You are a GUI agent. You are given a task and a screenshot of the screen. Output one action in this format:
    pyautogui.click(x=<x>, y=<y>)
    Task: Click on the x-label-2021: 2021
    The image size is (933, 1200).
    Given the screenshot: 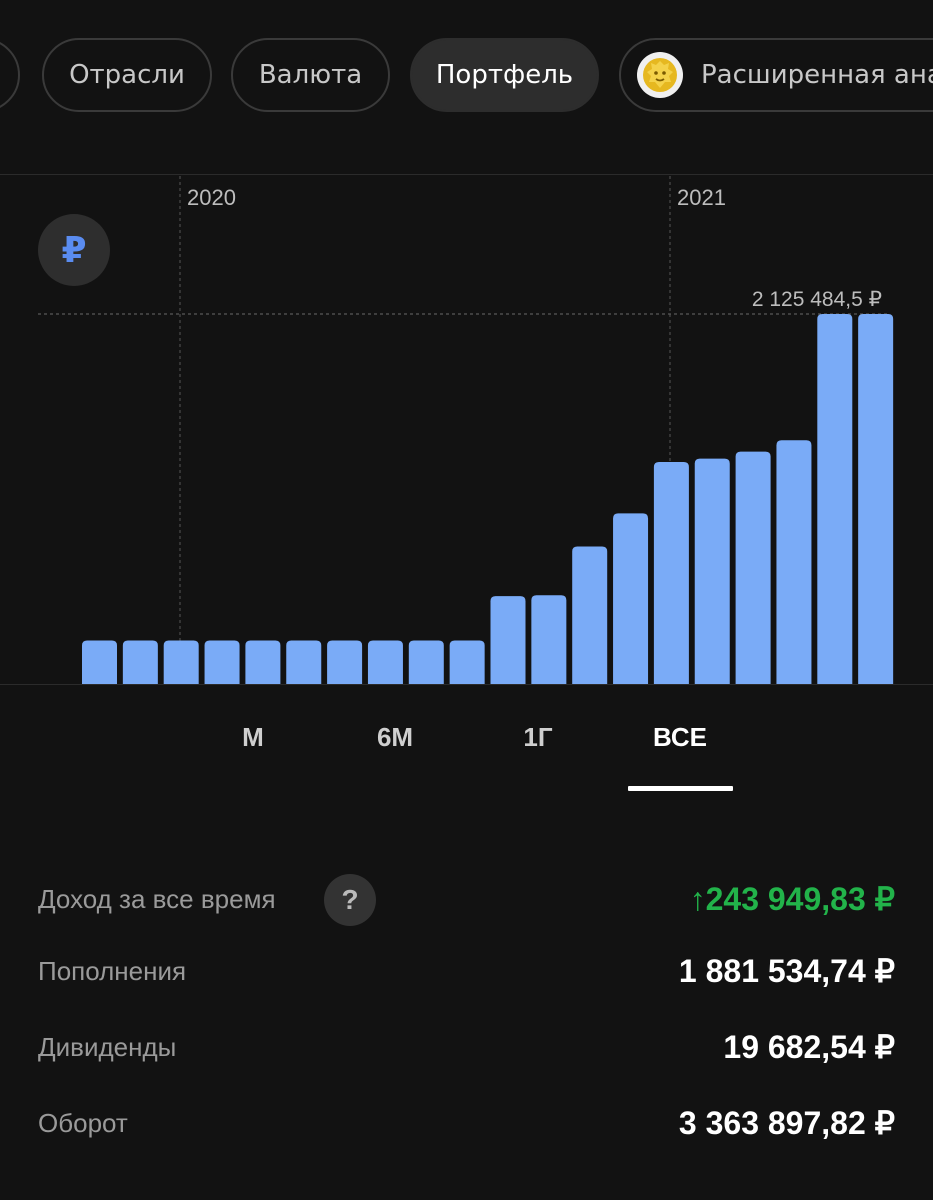 What is the action you would take?
    pyautogui.click(x=701, y=197)
    